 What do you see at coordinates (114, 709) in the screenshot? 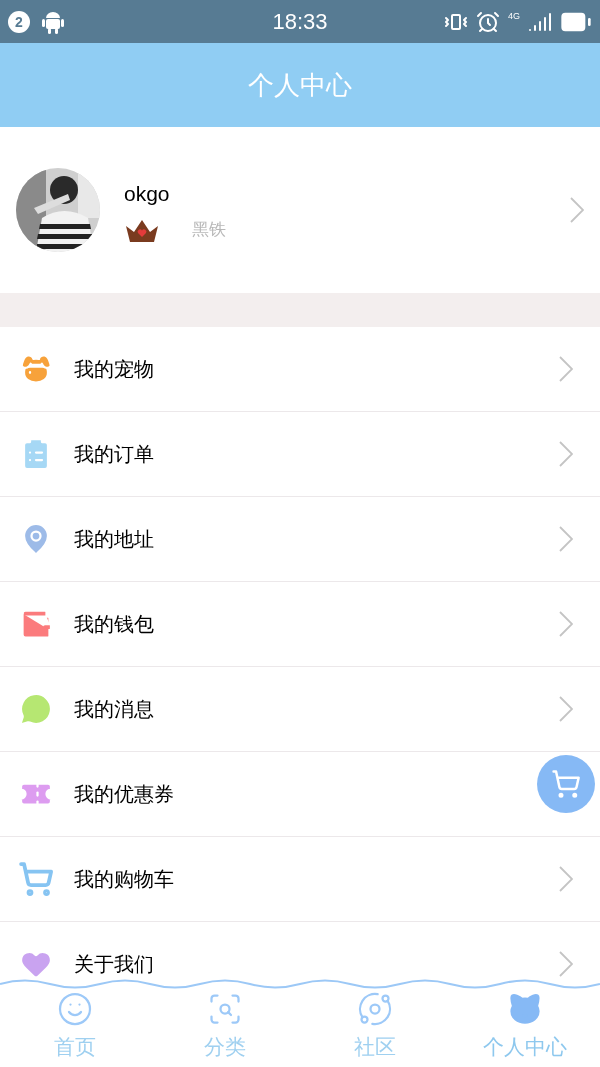
I see `menu-label: 我的消息` at bounding box center [114, 709].